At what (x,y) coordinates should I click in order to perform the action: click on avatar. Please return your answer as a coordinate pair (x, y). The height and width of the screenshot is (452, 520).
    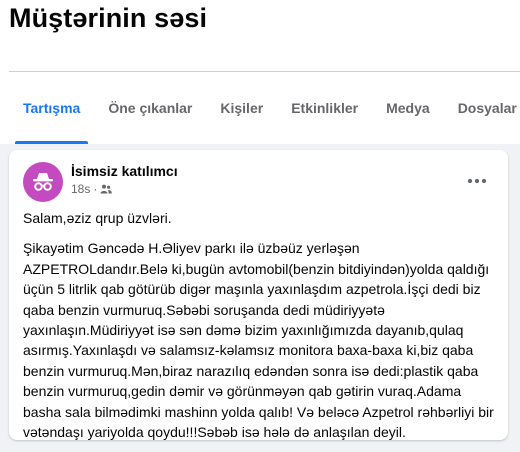
    Looking at the image, I should click on (43, 182).